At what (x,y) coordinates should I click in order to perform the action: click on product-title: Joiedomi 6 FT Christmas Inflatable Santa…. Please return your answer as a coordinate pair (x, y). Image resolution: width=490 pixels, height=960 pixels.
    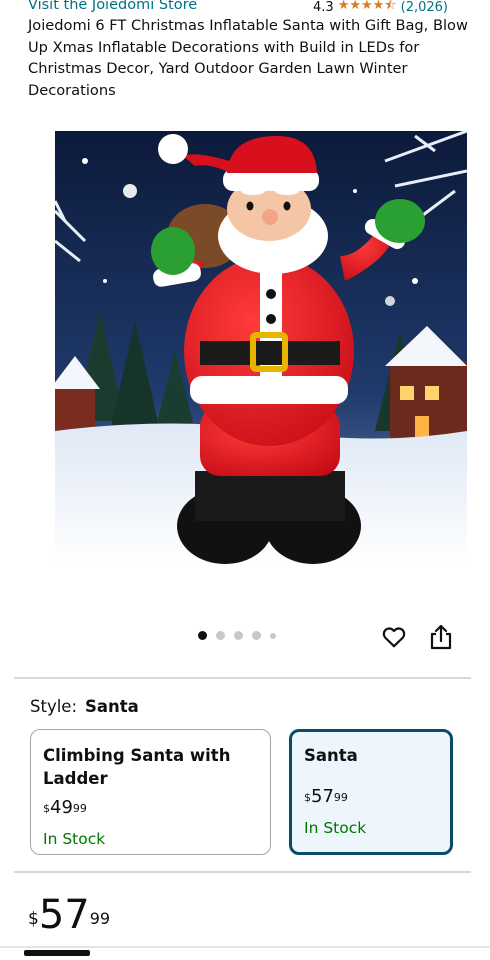
    Looking at the image, I should click on (248, 58).